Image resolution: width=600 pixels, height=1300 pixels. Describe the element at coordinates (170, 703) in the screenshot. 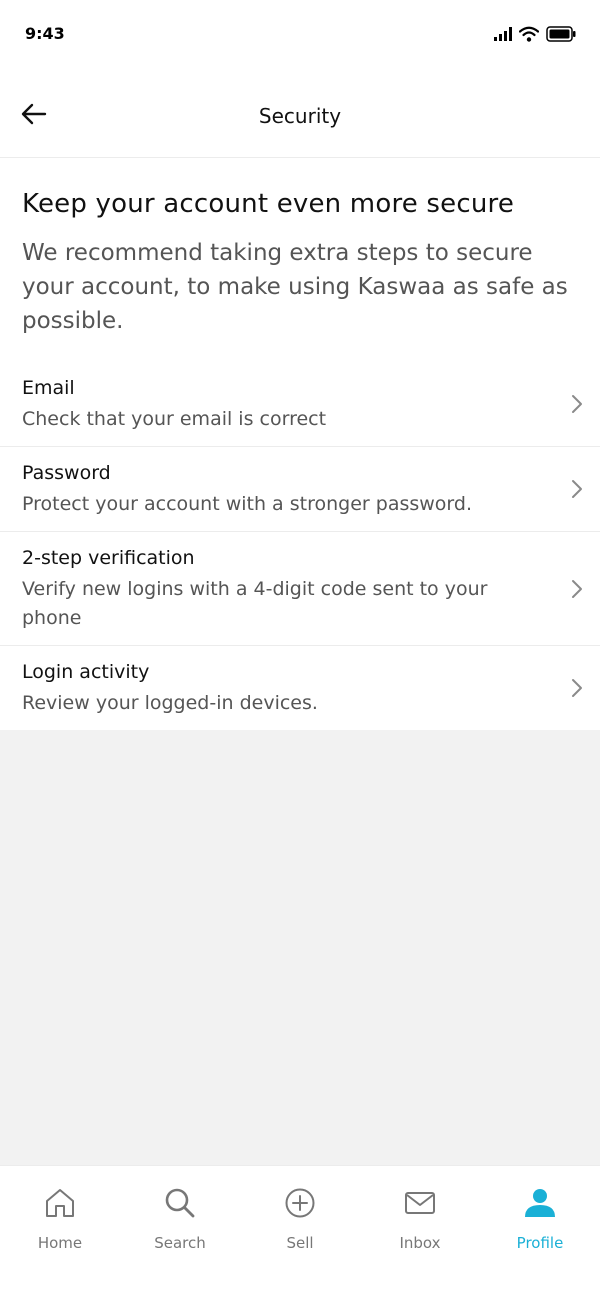

I see `option-subtitle: Review your logged-in devices.` at that location.